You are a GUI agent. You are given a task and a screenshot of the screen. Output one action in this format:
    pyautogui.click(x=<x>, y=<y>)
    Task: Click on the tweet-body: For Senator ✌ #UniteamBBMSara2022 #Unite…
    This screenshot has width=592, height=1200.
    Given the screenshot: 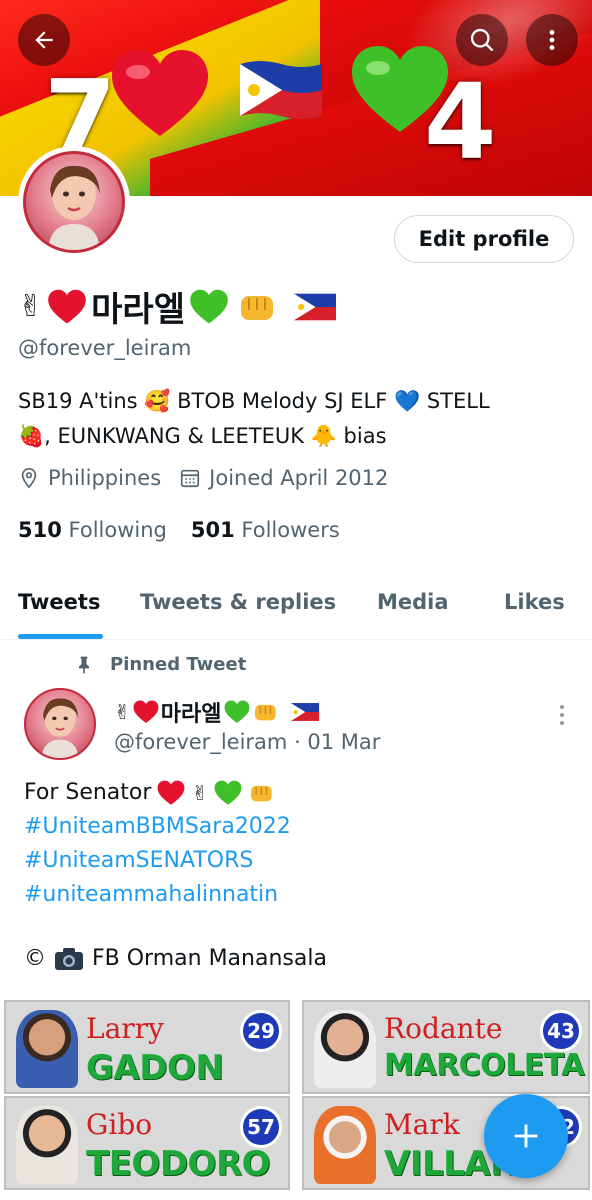 What is the action you would take?
    pyautogui.click(x=157, y=844)
    